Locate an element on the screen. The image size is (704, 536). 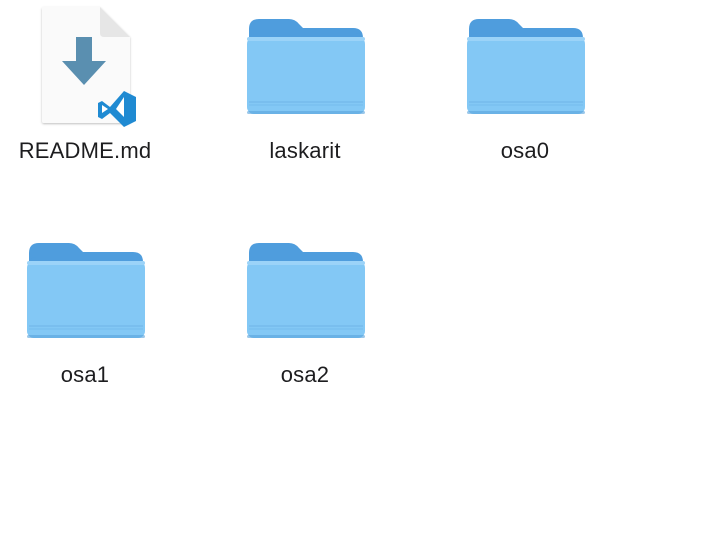
folder-name-label: osa1 is located at coordinates (85, 374).